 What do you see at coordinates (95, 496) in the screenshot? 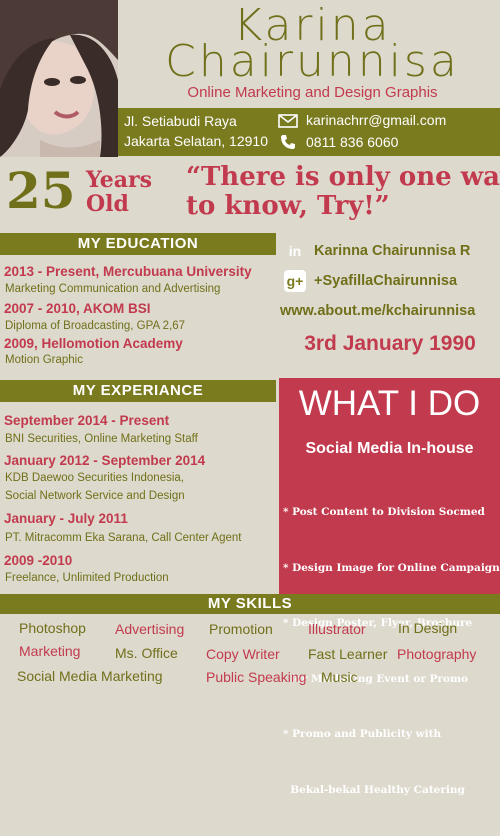
I see `experience-detail: Social Network Service and Design` at bounding box center [95, 496].